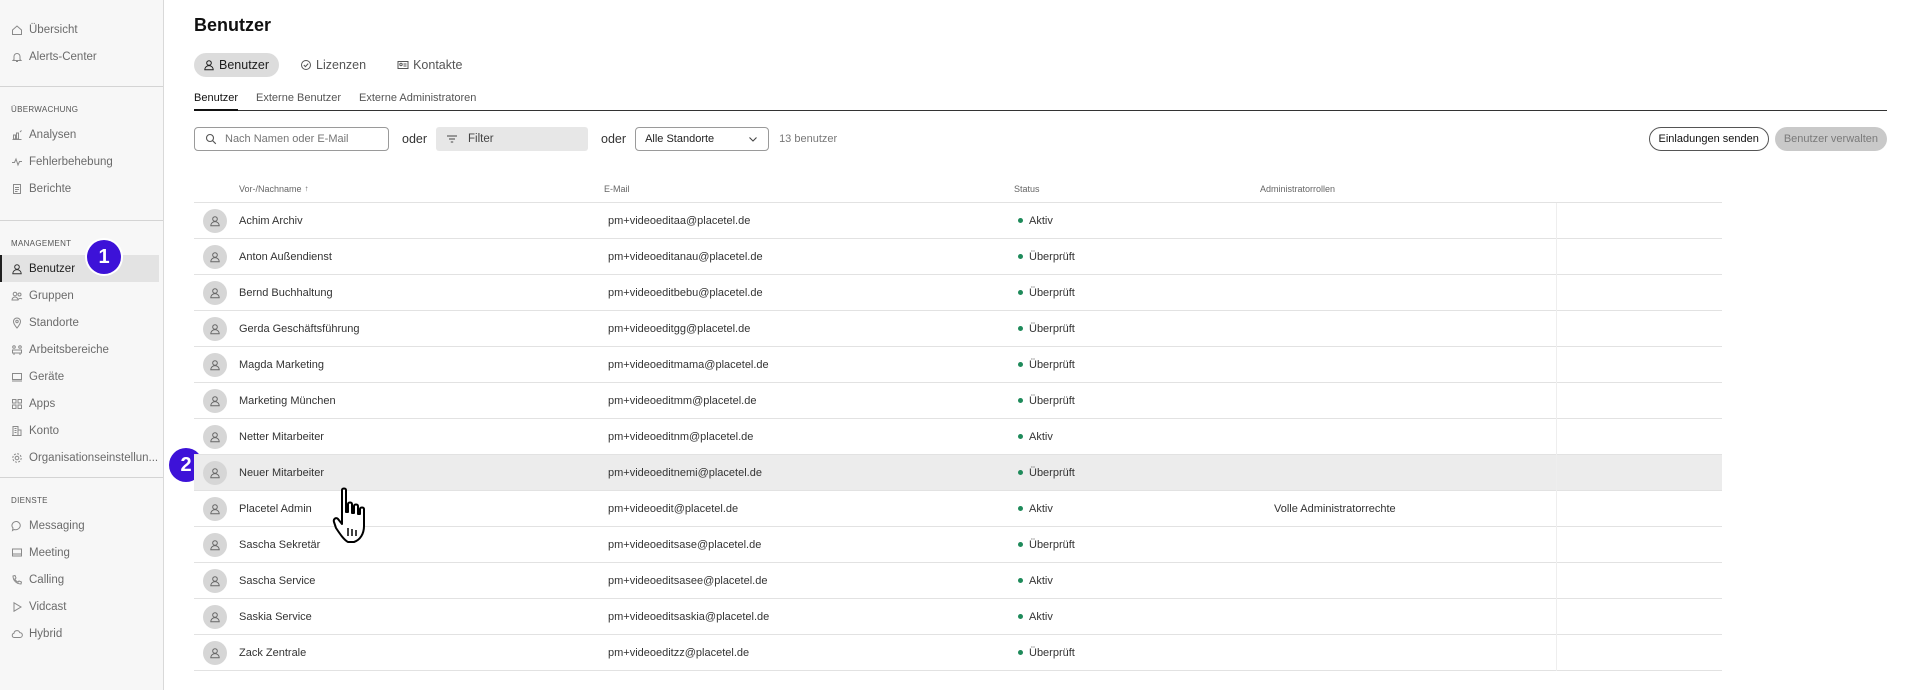 Image resolution: width=1905 pixels, height=690 pixels. I want to click on search-box, so click(291, 139).